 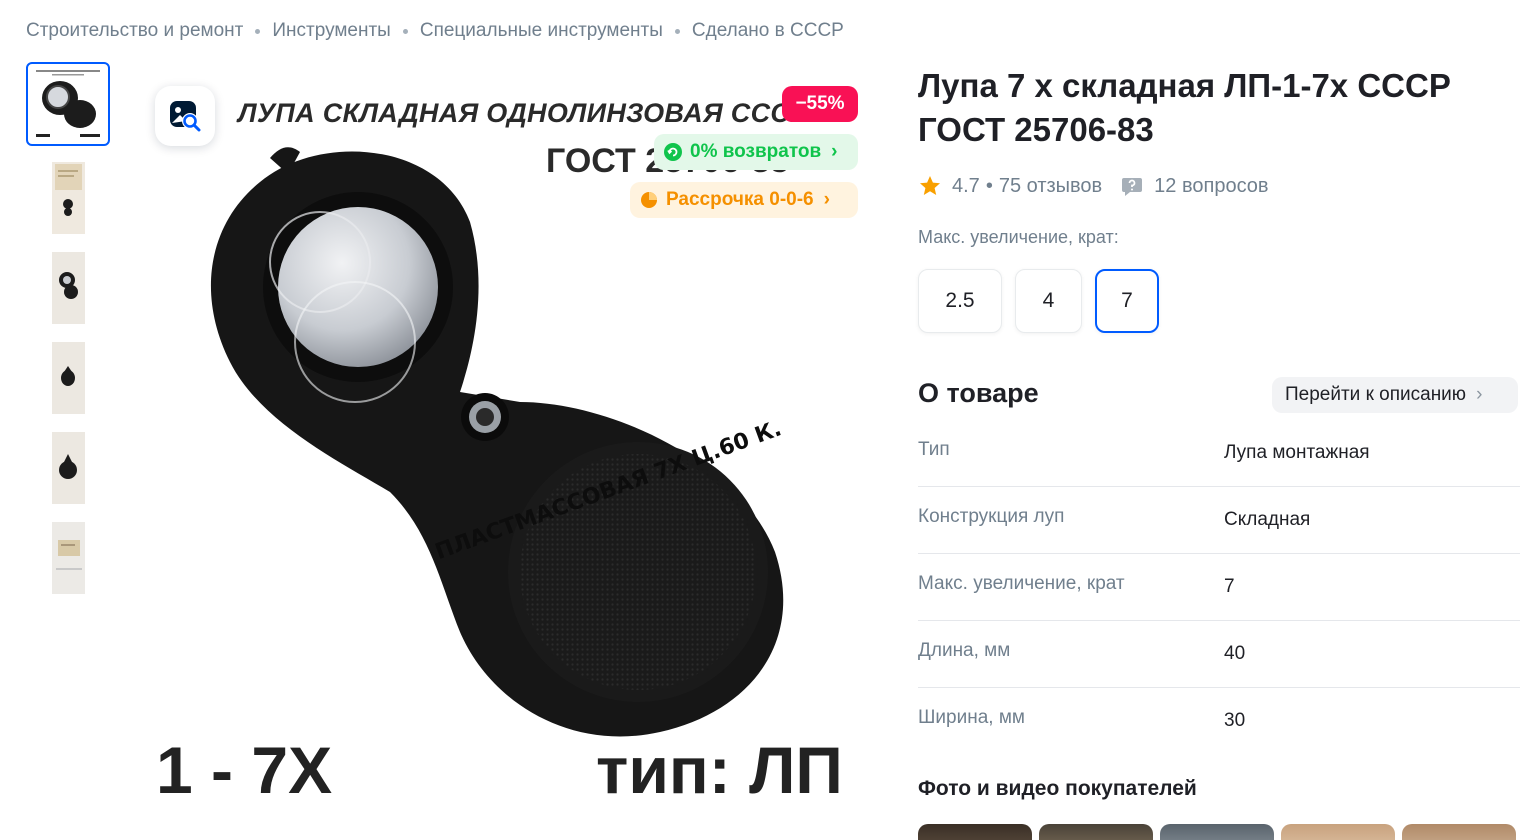 What do you see at coordinates (1219, 721) in the screenshot?
I see `spec-row: Ширина, мм 30` at bounding box center [1219, 721].